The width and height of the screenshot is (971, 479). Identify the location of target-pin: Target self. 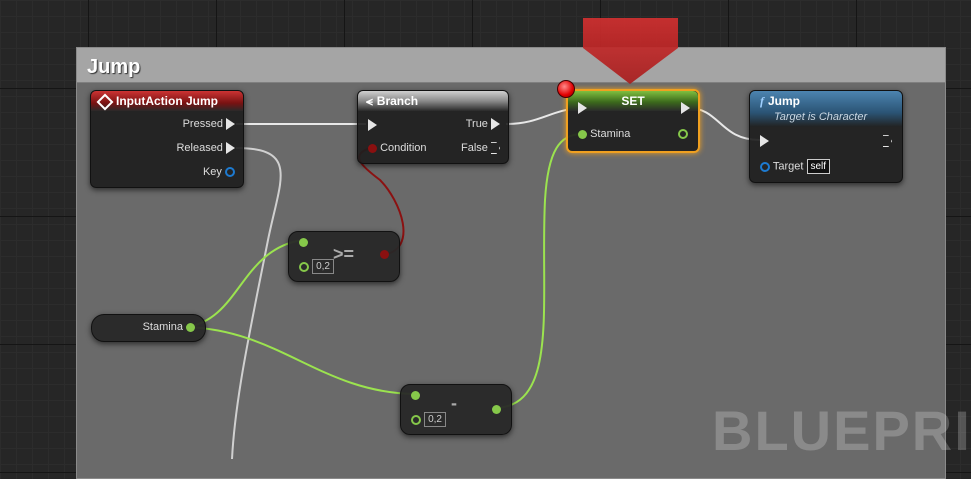
(795, 166).